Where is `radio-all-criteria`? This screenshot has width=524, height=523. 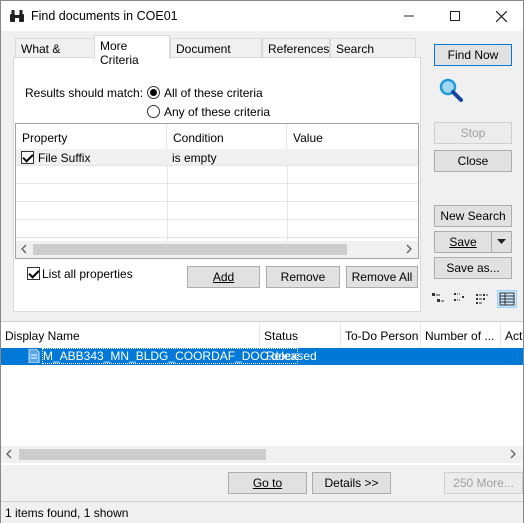
radio-all-criteria is located at coordinates (153, 92).